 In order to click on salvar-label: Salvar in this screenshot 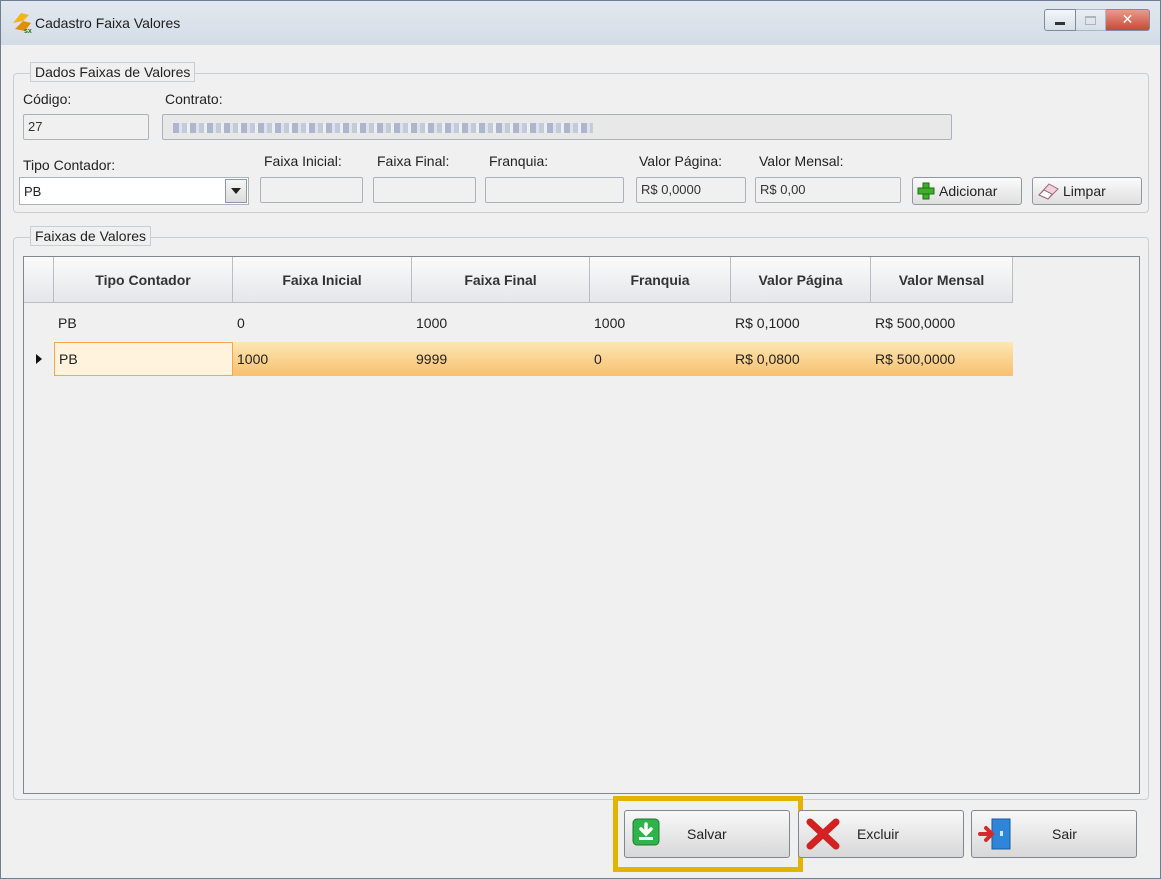, I will do `click(707, 834)`.